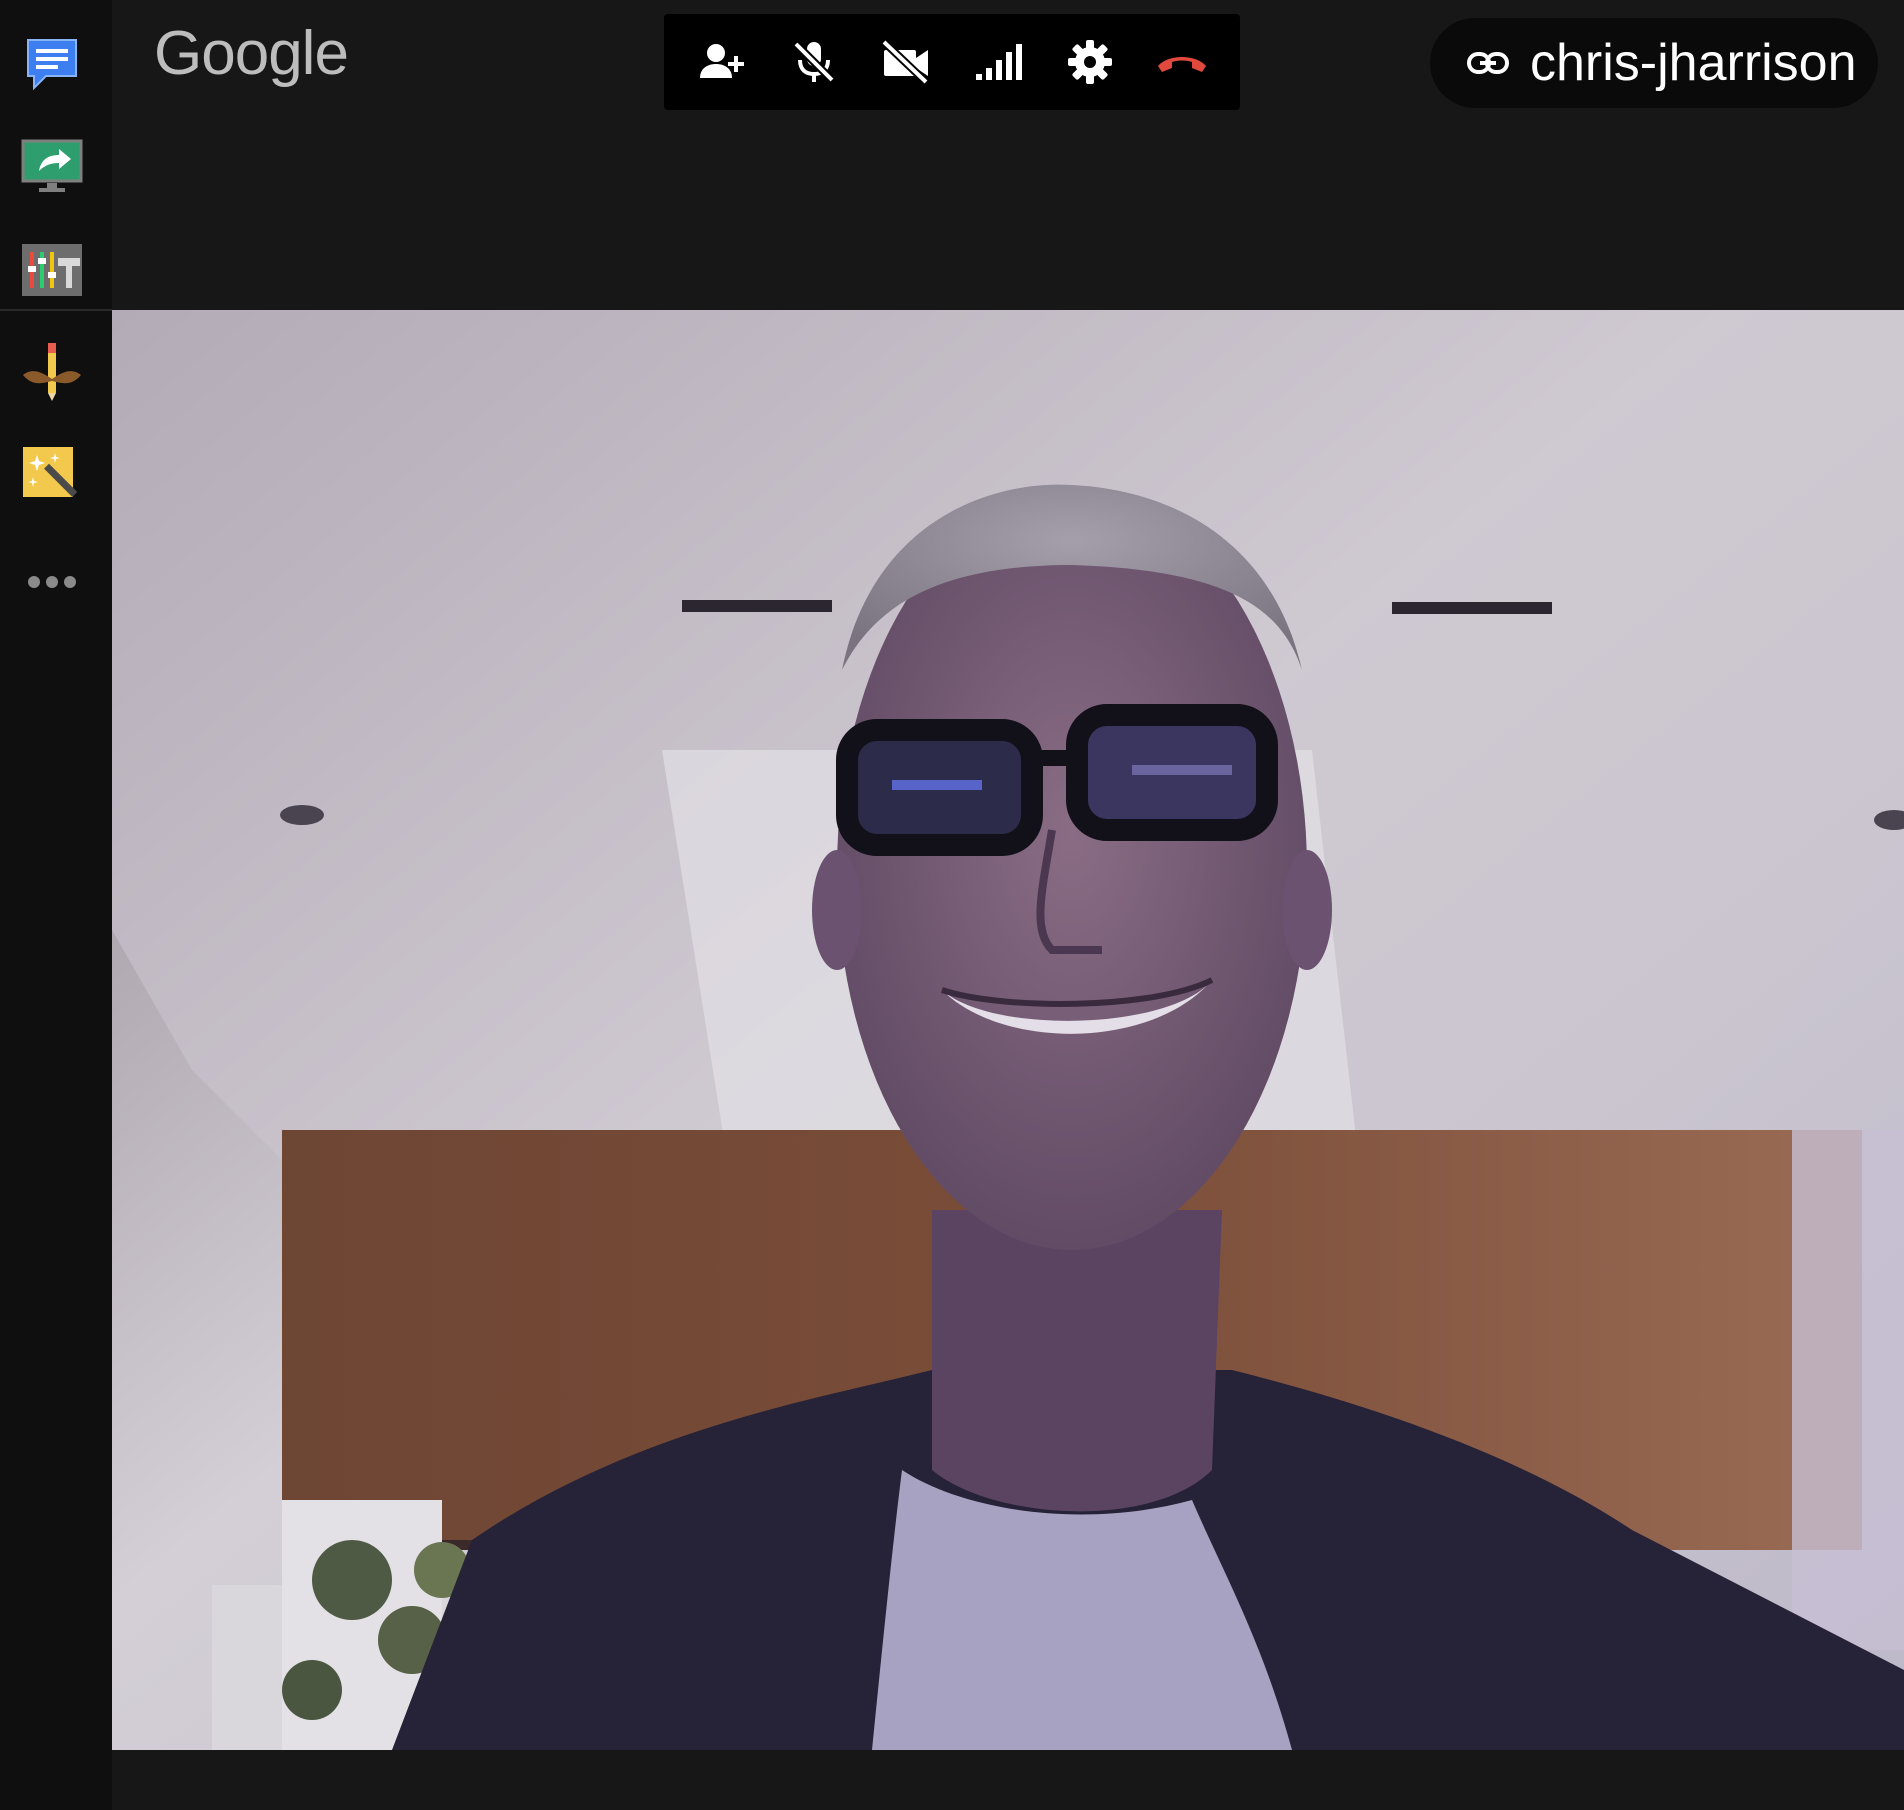  Describe the element at coordinates (52, 582) in the screenshot. I see `more-horizontal-icon` at that location.